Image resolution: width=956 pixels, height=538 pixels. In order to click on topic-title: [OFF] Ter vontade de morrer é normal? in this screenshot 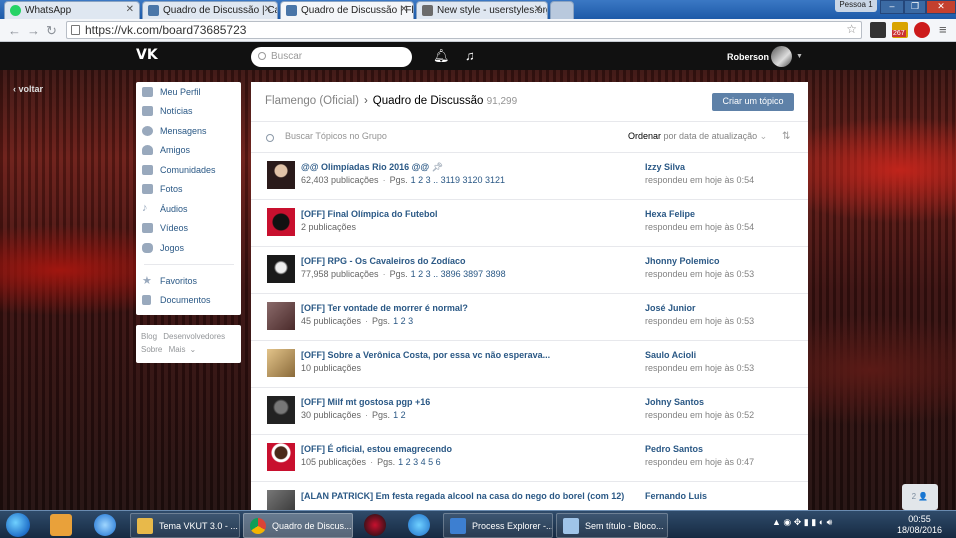, I will do `click(384, 308)`.